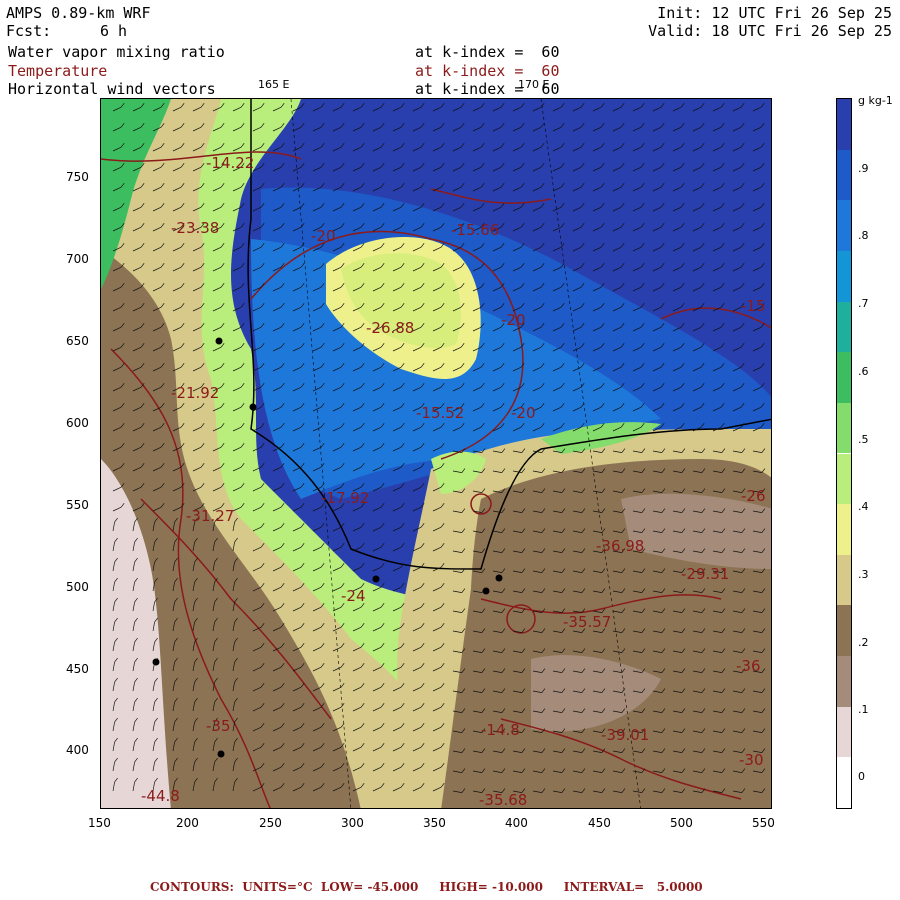  What do you see at coordinates (112, 89) in the screenshot?
I see `field-name-wind: Horizontal wind vectors` at bounding box center [112, 89].